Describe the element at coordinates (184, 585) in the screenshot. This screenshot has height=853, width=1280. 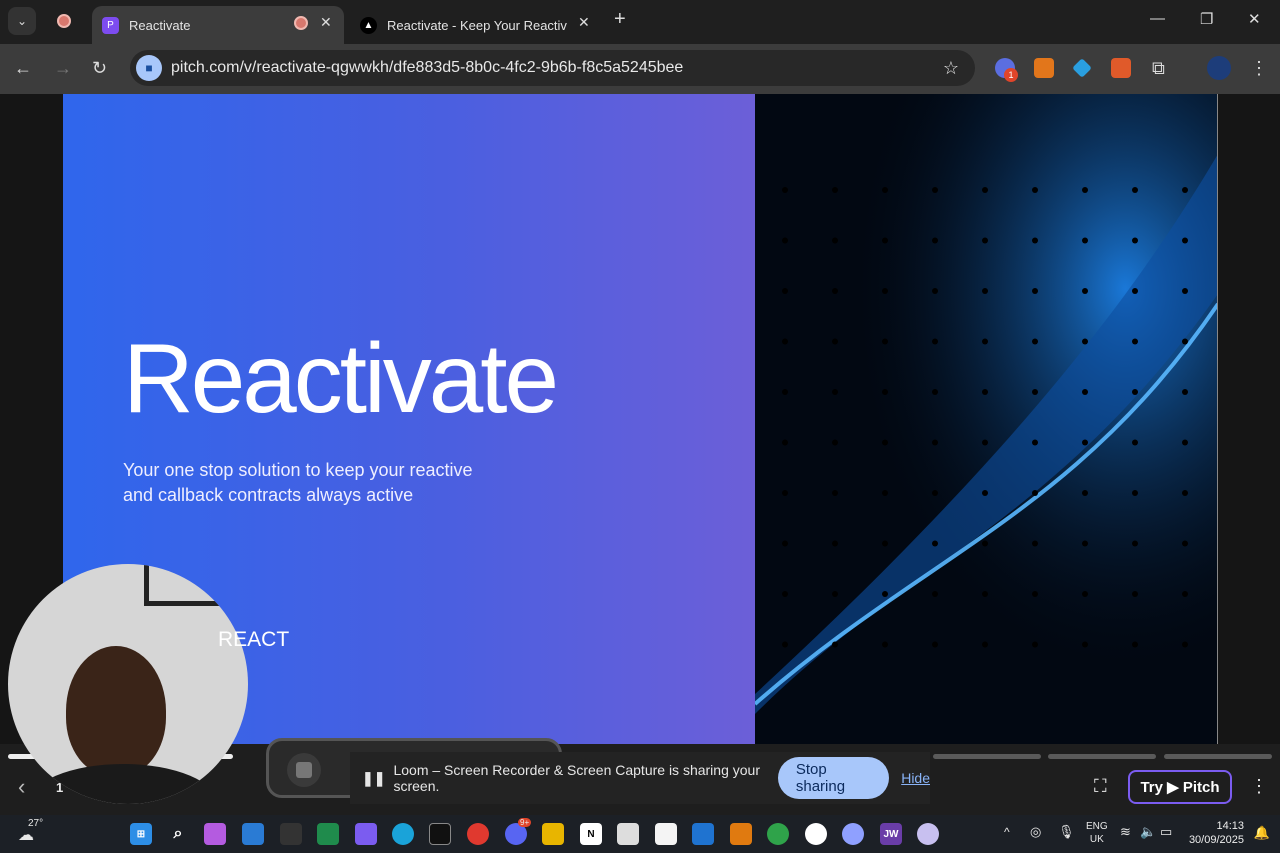
I see `picture-frame` at that location.